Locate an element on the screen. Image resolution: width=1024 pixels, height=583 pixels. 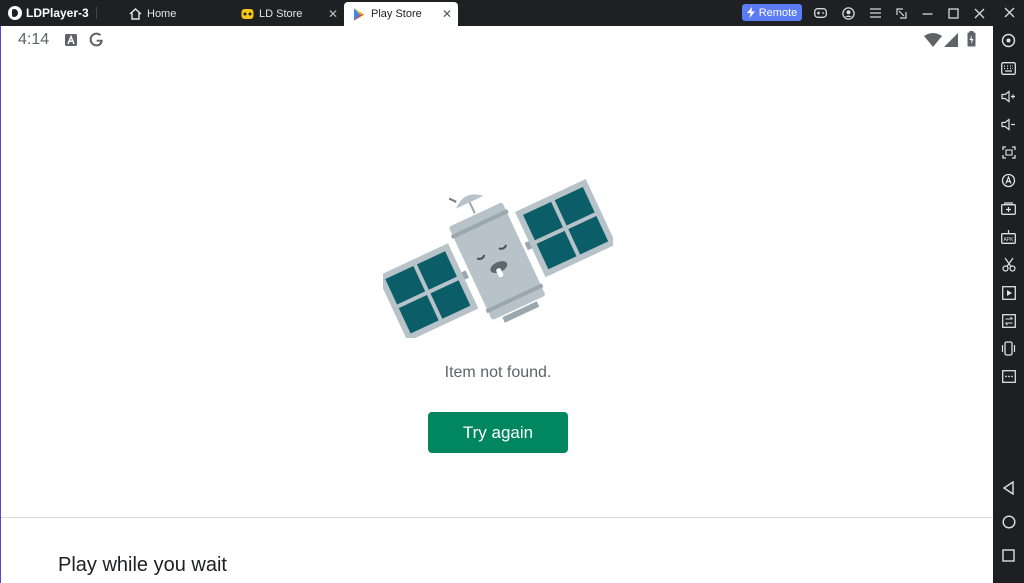
recent-apps-icon is located at coordinates (1008, 555).